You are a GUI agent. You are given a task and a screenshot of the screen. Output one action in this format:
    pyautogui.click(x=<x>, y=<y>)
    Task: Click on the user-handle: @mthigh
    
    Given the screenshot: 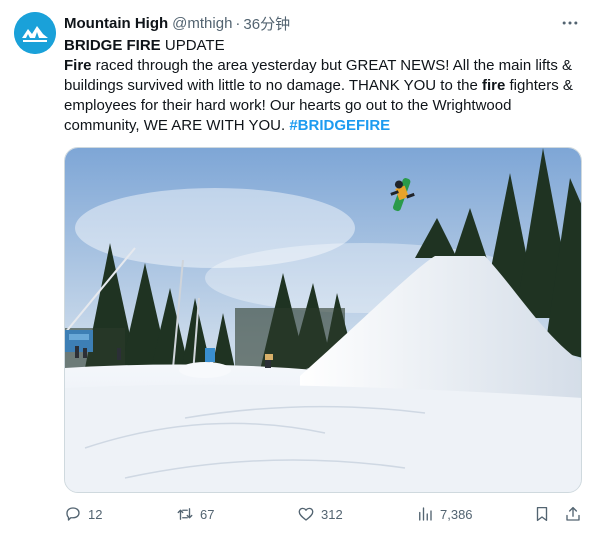 What is the action you would take?
    pyautogui.click(x=202, y=23)
    